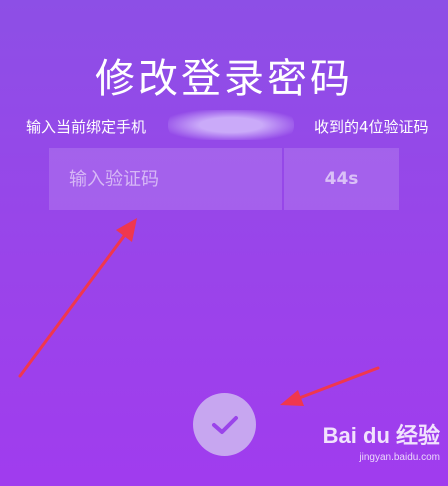 The image size is (448, 486). I want to click on watermark: Bai du 经验 jingyan.baidu.com, so click(375, 446).